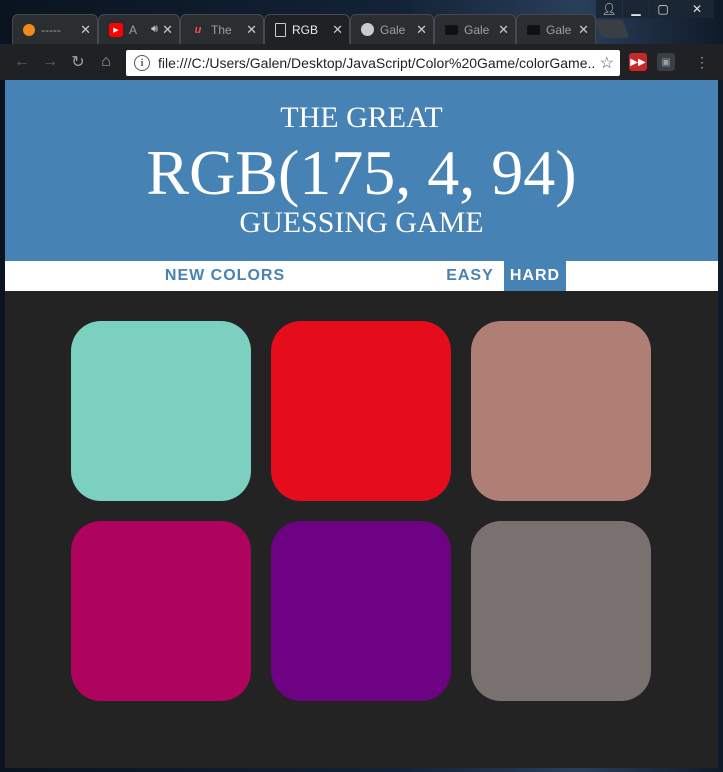  I want to click on github-icon, so click(367, 29).